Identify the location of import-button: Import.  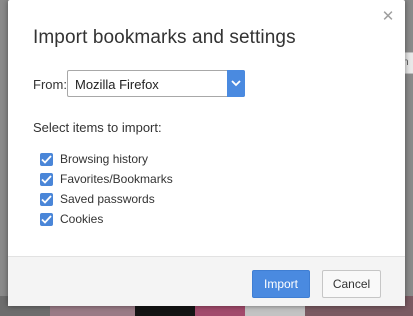
(281, 284).